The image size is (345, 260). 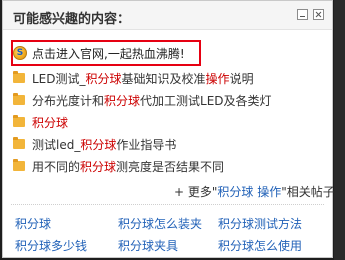 What do you see at coordinates (260, 245) in the screenshot?
I see `related-link: 积分球怎么使用` at bounding box center [260, 245].